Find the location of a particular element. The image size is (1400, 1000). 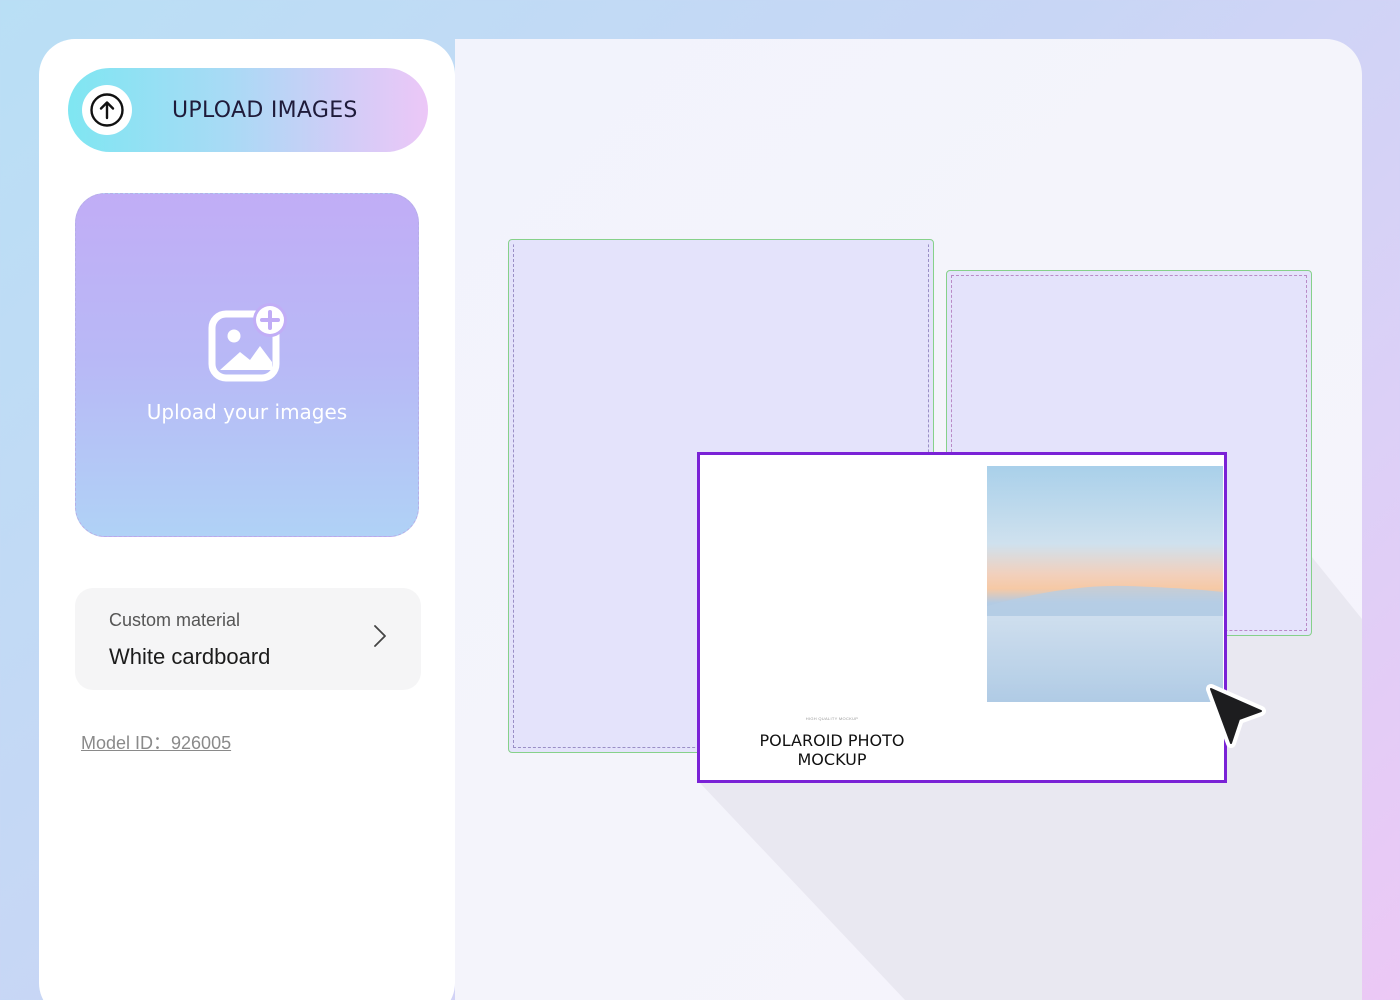

image-dropzone: Upload your images is located at coordinates (247, 365).